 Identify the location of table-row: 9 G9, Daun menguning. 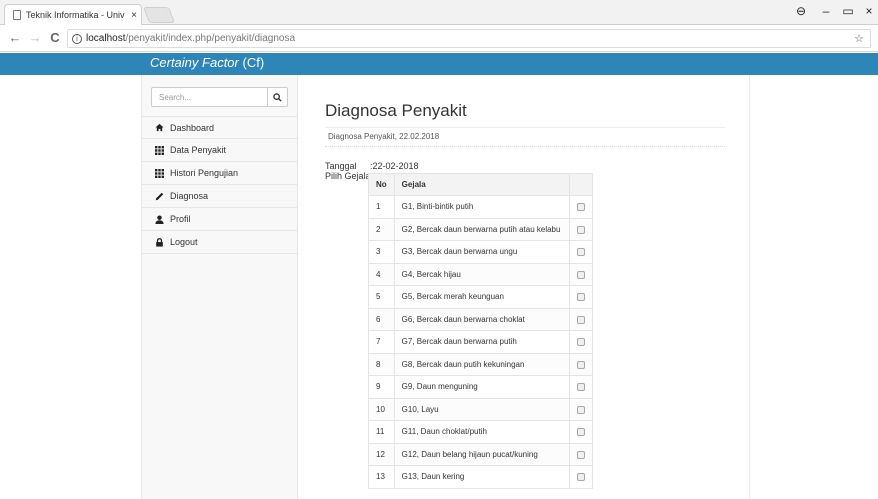
(480, 387).